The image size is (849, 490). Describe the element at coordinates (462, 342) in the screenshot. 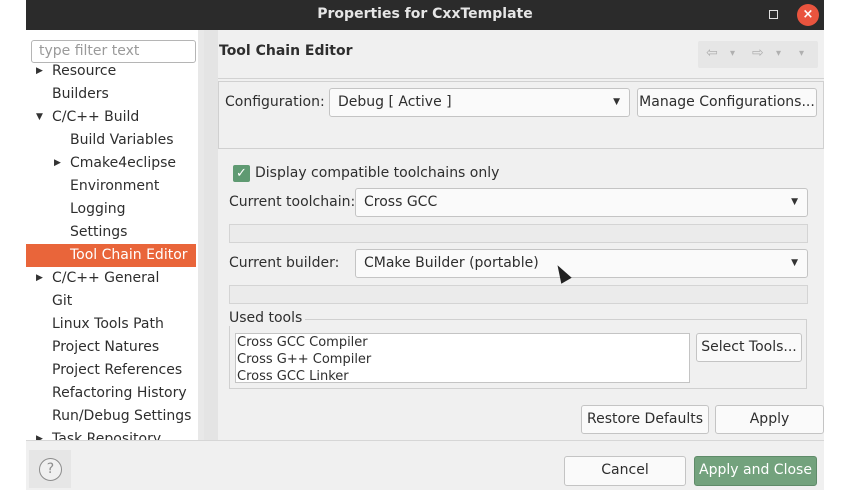

I see `list-item: Cross GCC Compiler` at that location.